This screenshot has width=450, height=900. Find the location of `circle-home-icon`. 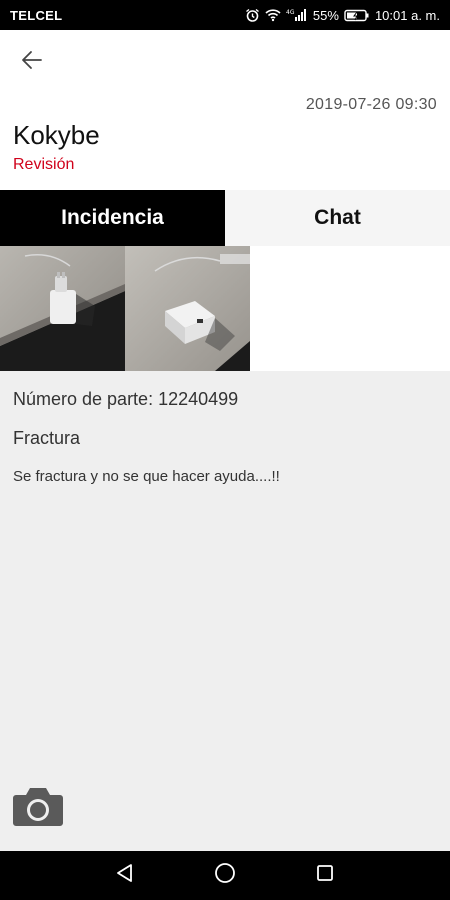

circle-home-icon is located at coordinates (225, 875).